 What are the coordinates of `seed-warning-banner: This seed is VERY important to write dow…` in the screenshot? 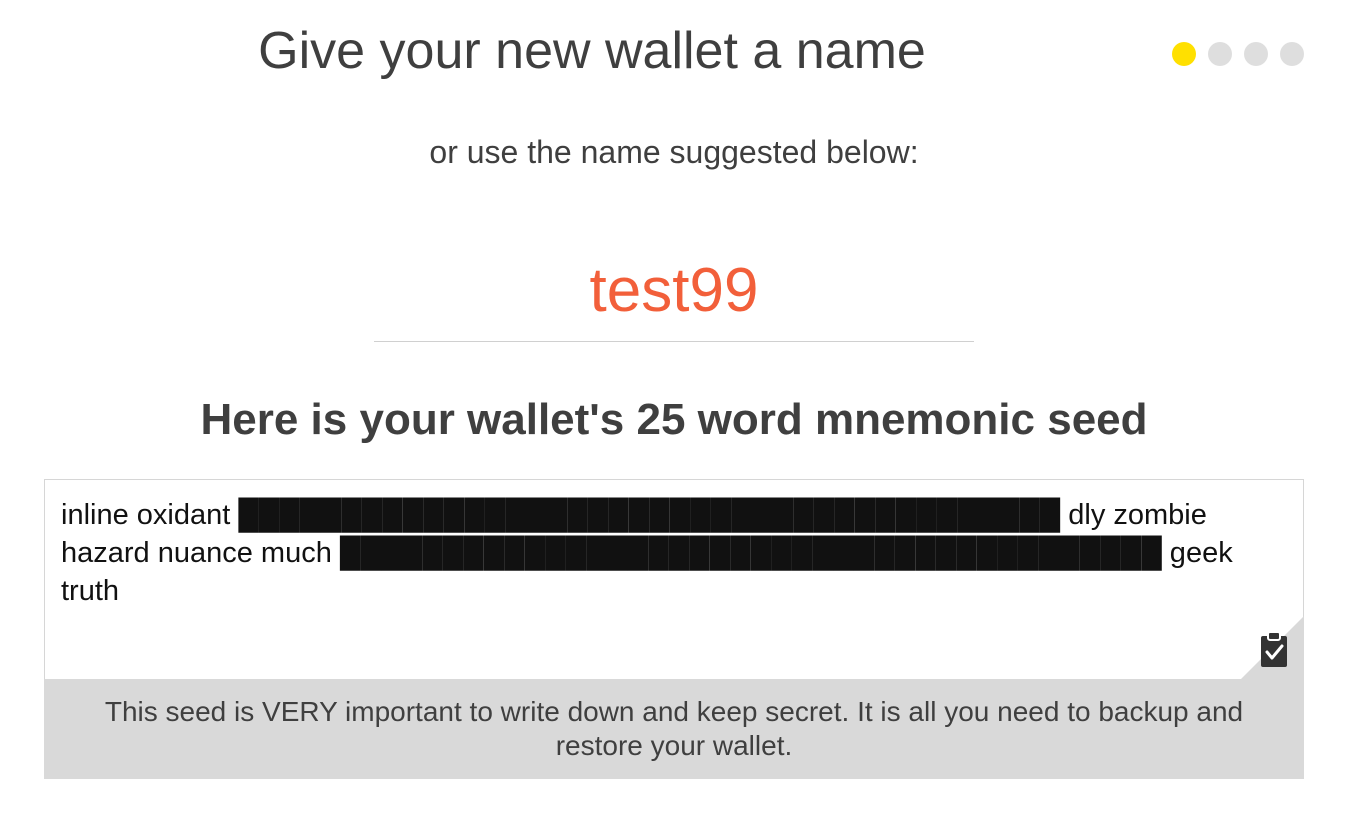 It's located at (674, 729).